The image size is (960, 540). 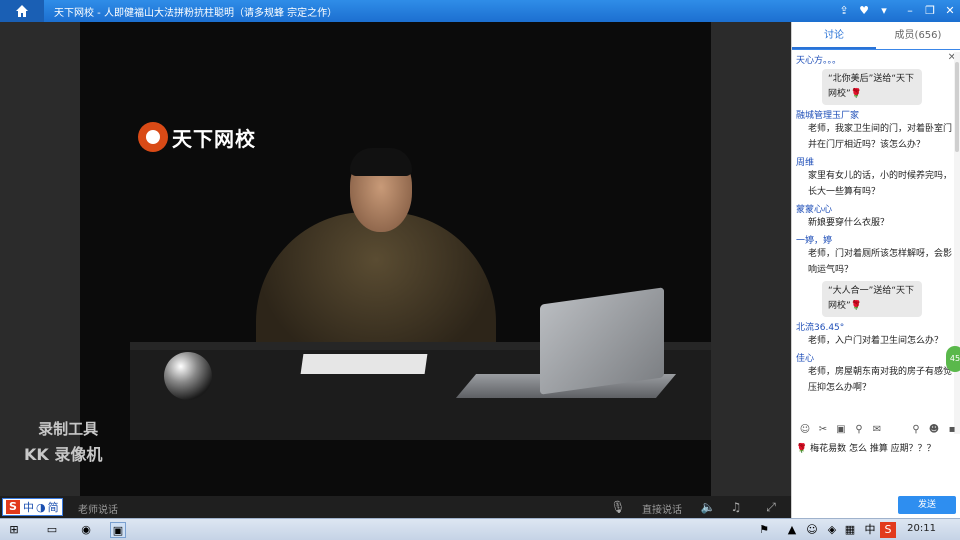 I want to click on home-icon, so click(x=22, y=11).